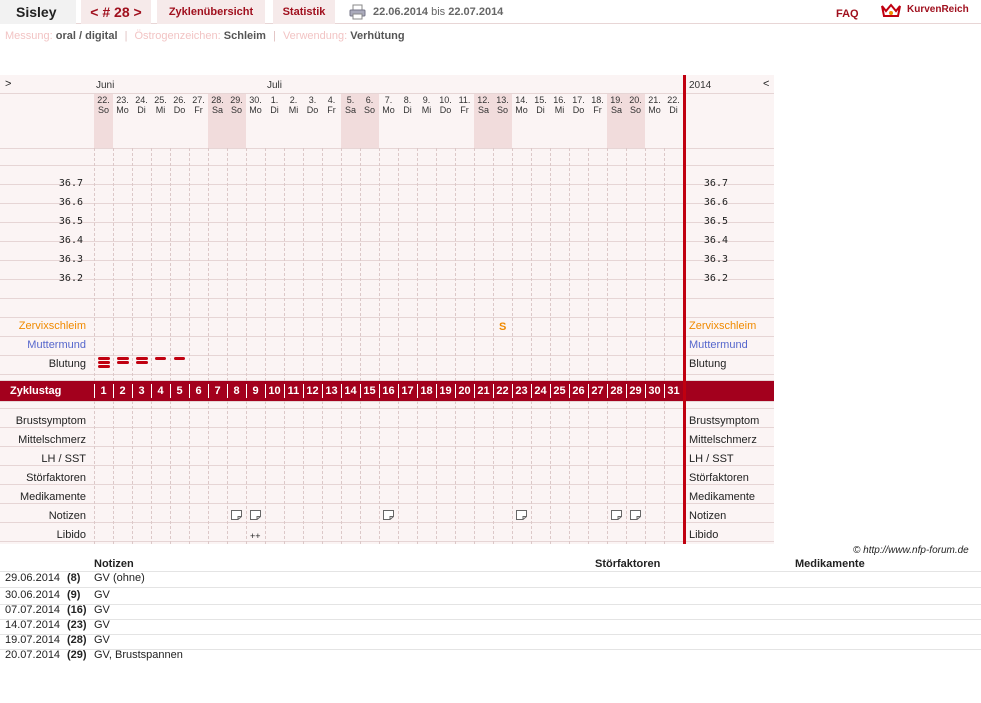 The width and height of the screenshot is (981, 703). What do you see at coordinates (350, 105) in the screenshot?
I see `day-label: 5. Sa` at bounding box center [350, 105].